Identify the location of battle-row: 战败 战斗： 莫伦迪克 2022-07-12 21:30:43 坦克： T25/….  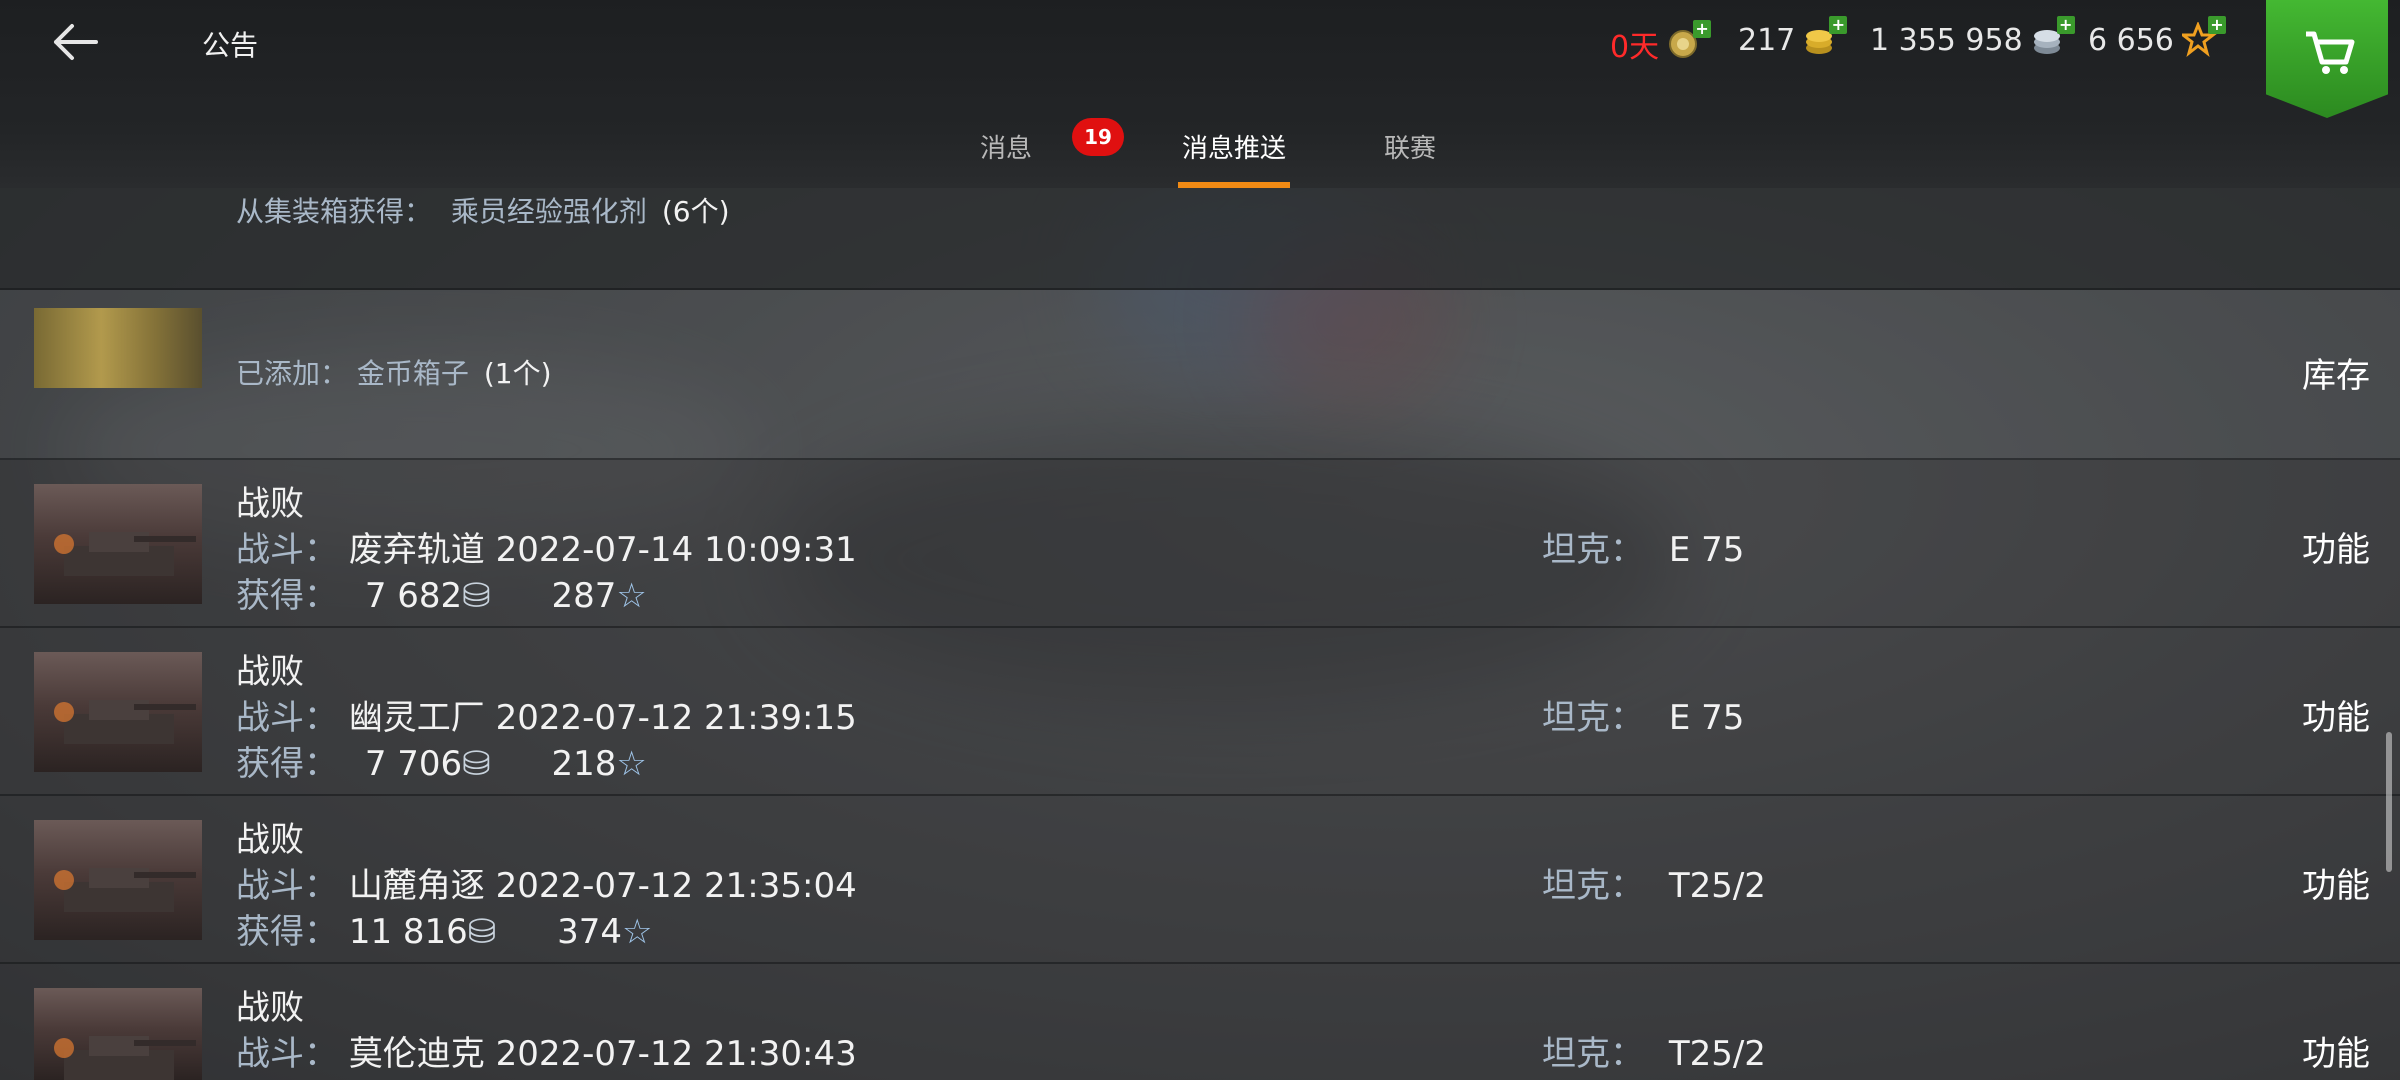
(1200, 1022).